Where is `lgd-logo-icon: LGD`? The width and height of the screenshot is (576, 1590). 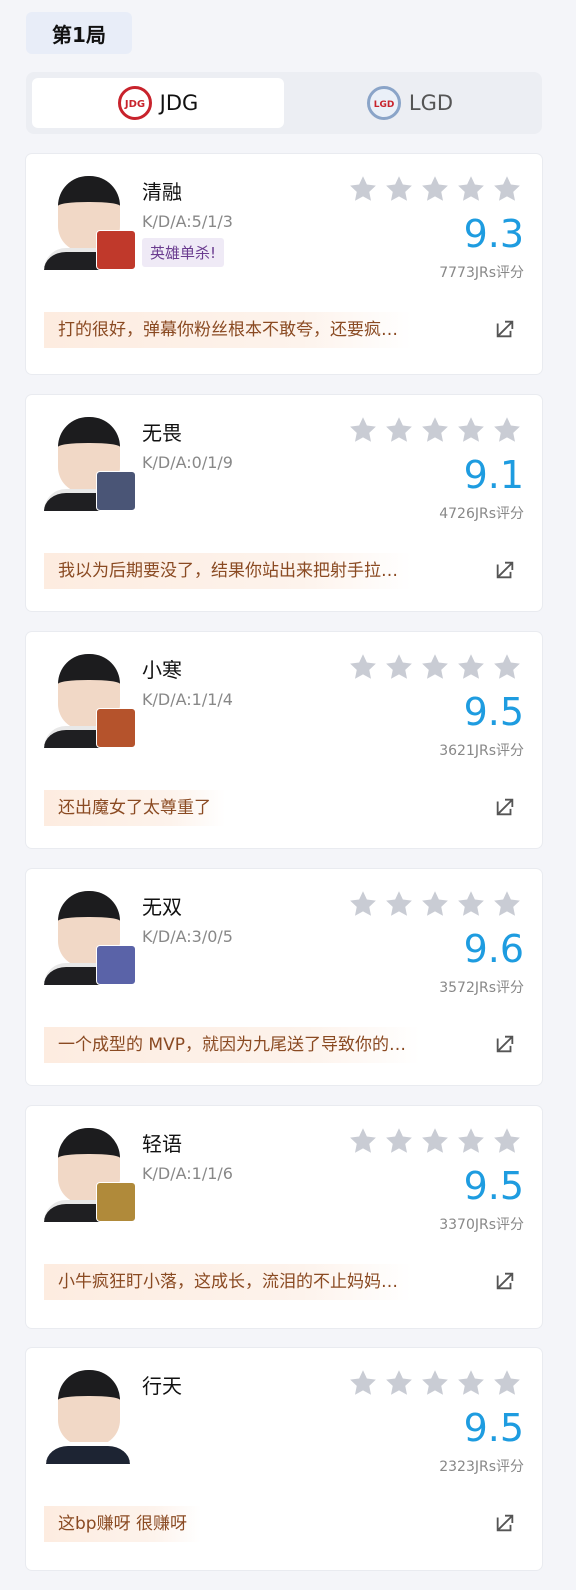
lgd-logo-icon: LGD is located at coordinates (383, 103).